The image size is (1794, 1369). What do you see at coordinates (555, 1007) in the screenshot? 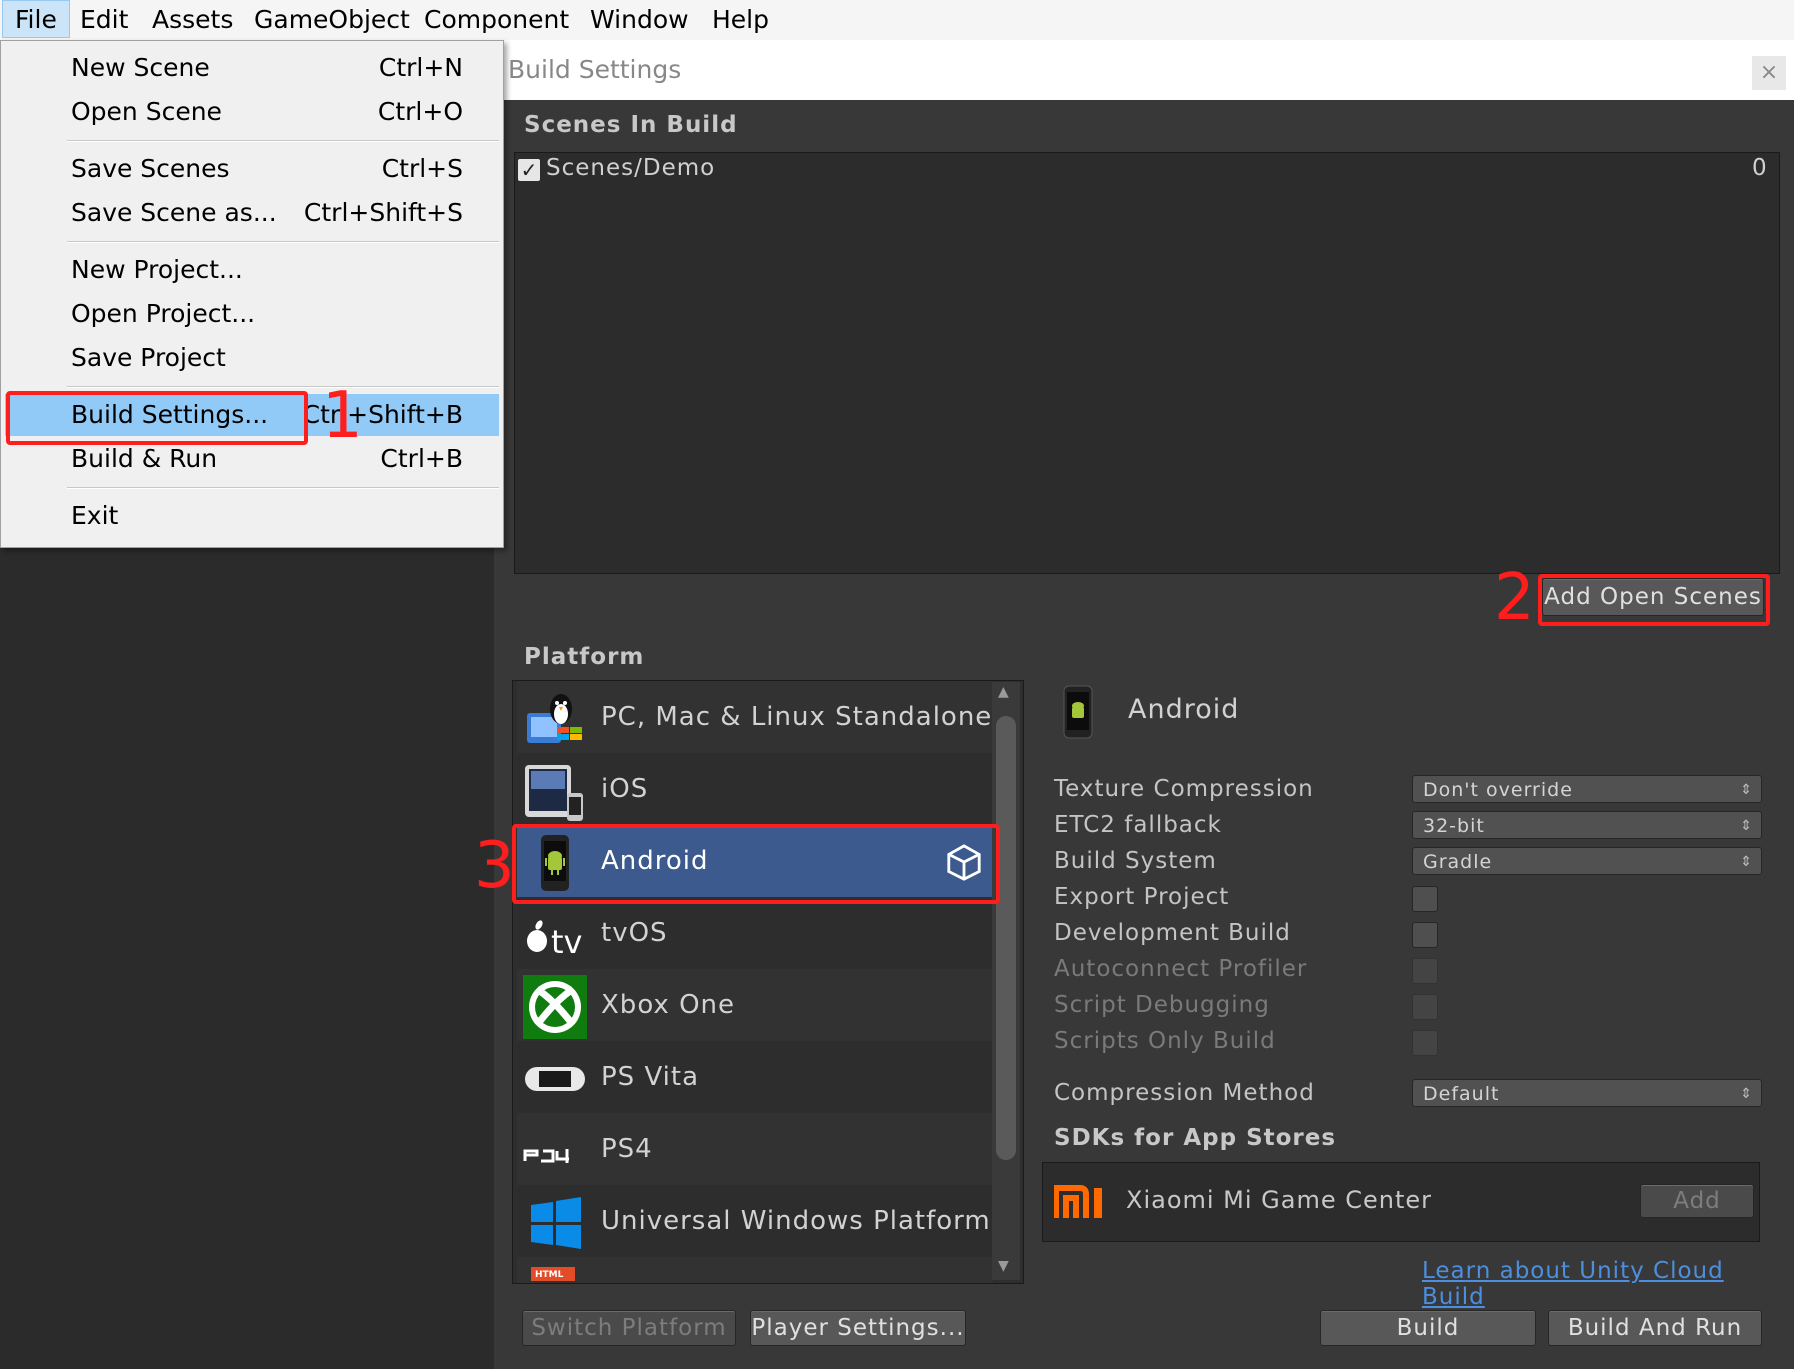
I see `xbox-icon` at bounding box center [555, 1007].